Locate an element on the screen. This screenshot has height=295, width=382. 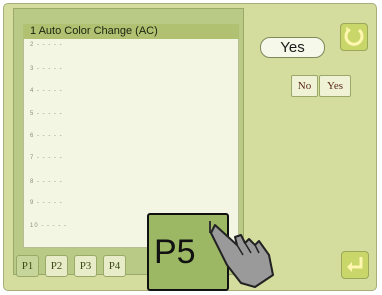
enter-icon is located at coordinates (355, 264).